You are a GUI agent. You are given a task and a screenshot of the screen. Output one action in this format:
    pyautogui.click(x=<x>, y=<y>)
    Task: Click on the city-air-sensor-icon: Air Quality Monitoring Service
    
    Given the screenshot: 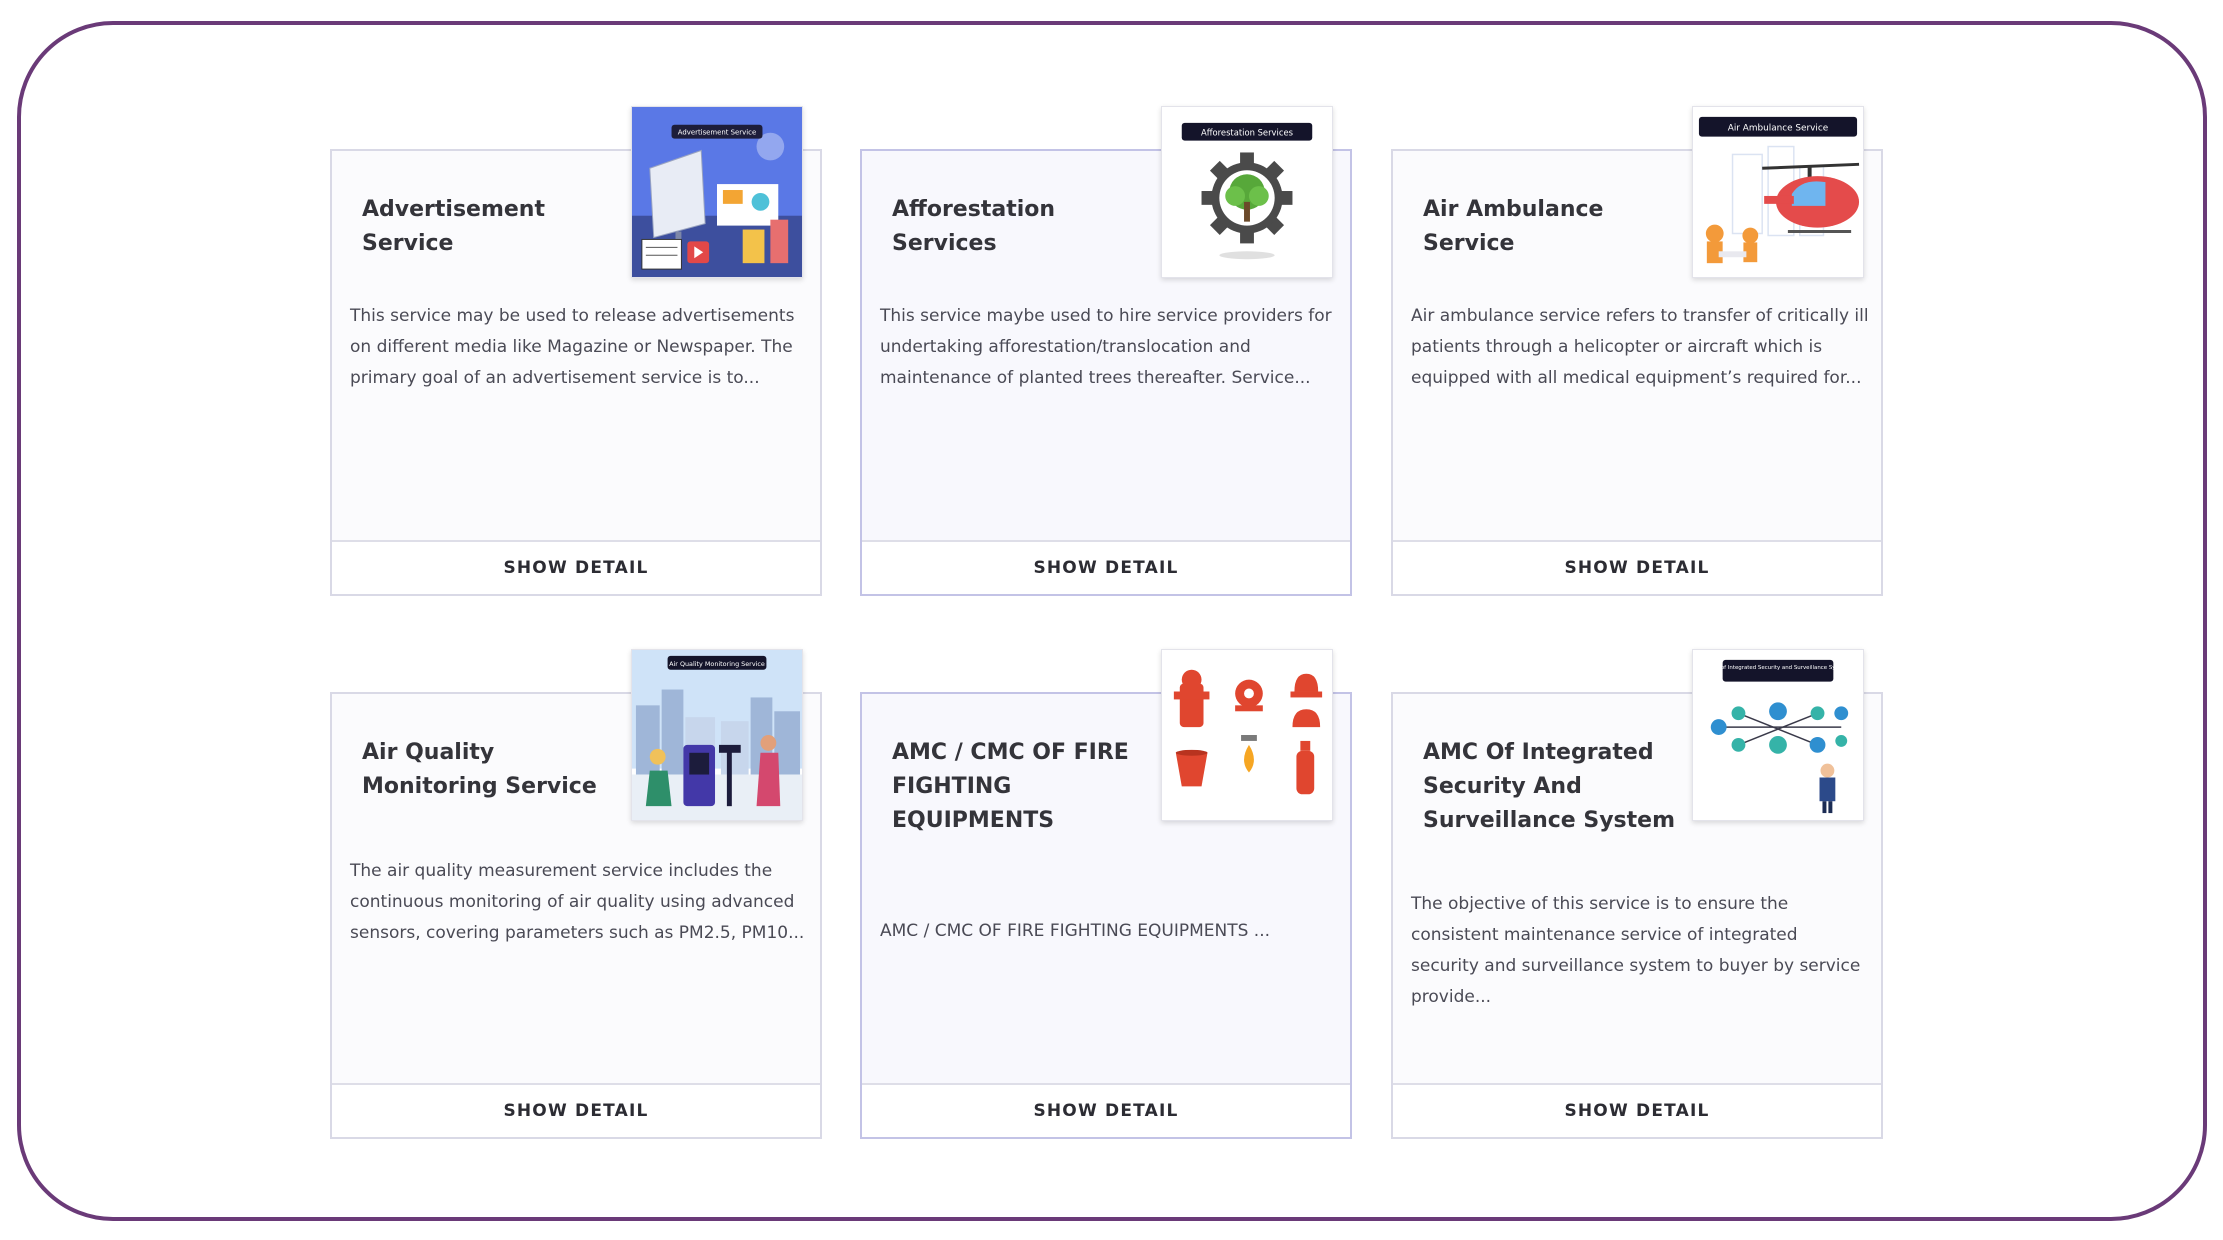 What is the action you would take?
    pyautogui.click(x=717, y=735)
    